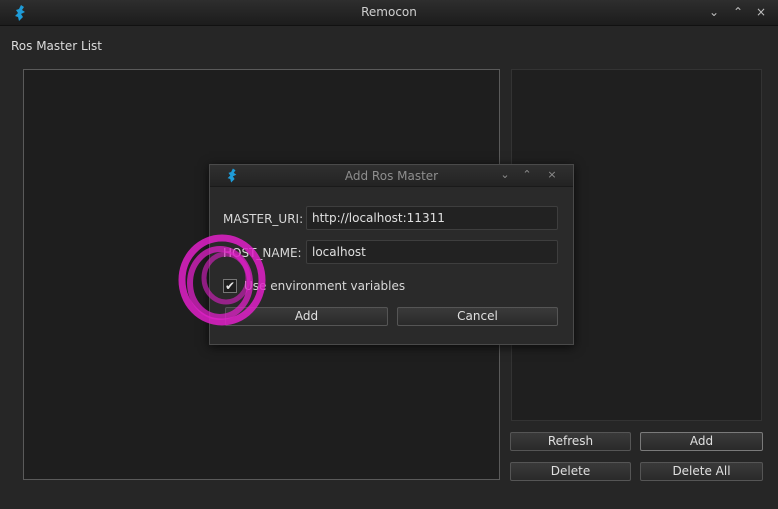  What do you see at coordinates (432, 252) in the screenshot?
I see `host-name-input: localhost` at bounding box center [432, 252].